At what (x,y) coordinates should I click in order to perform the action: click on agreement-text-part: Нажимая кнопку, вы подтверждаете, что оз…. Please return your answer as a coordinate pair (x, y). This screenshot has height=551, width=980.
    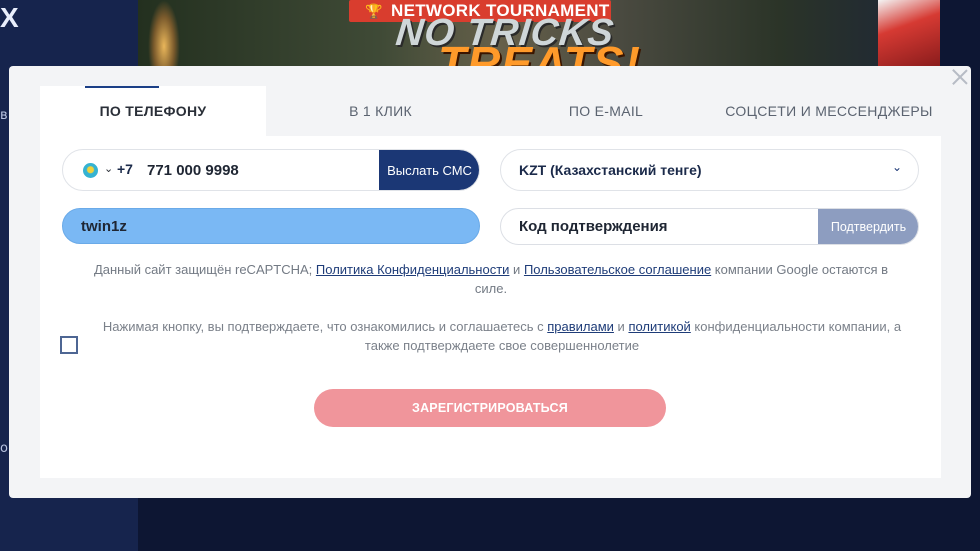
    Looking at the image, I should click on (325, 326).